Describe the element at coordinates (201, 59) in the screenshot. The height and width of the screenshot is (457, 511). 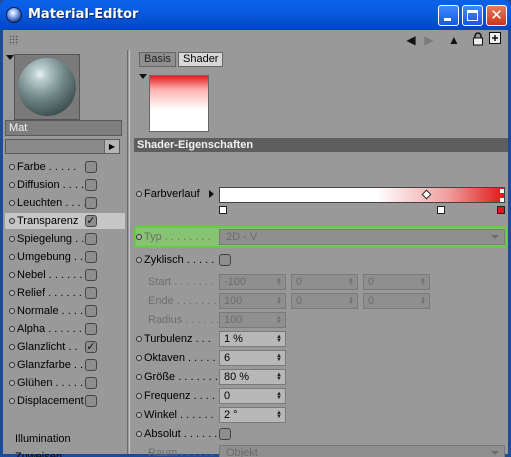
I see `tab-shader: Shader` at that location.